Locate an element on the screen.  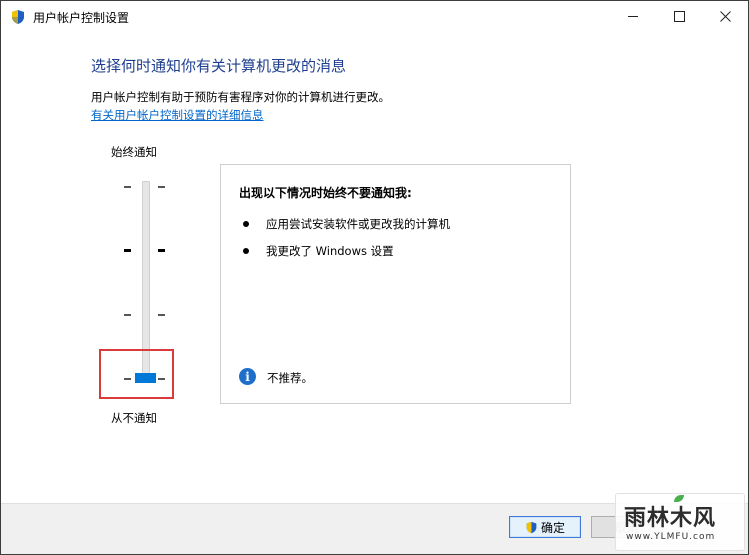
info-item: 我更改了 Windows 设置 is located at coordinates (330, 251).